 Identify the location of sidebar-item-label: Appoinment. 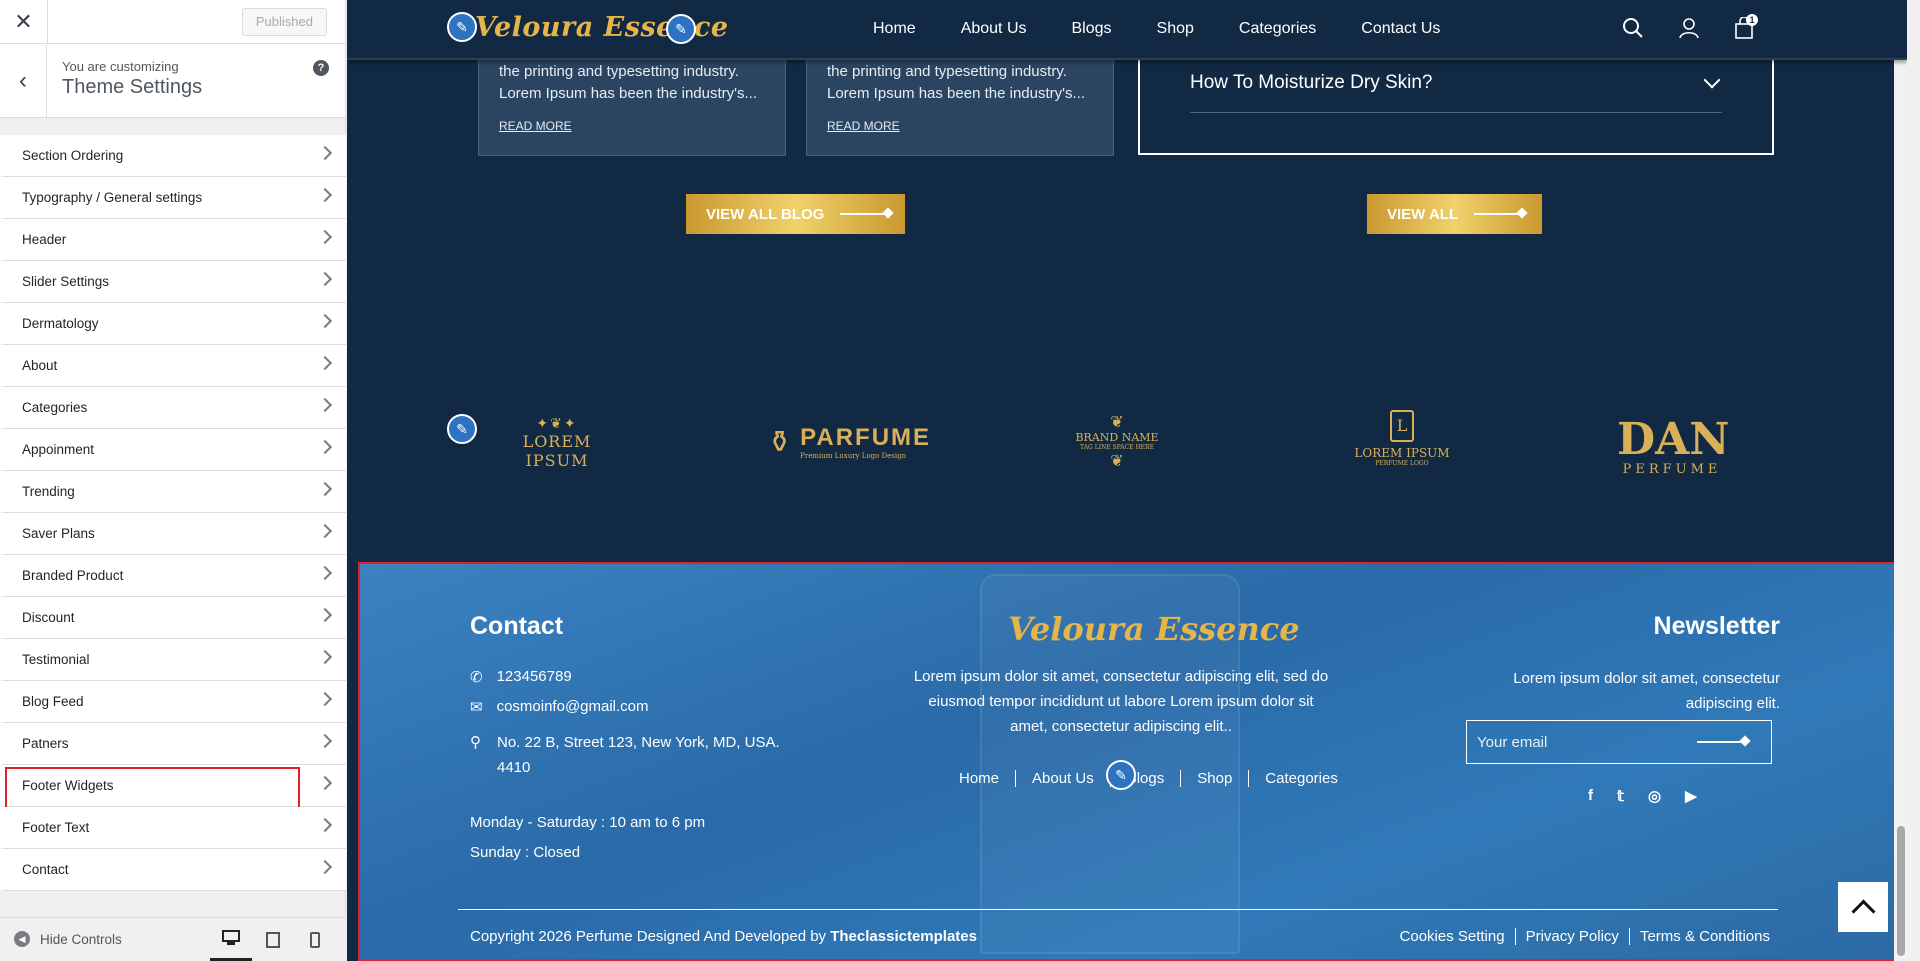
(58, 449).